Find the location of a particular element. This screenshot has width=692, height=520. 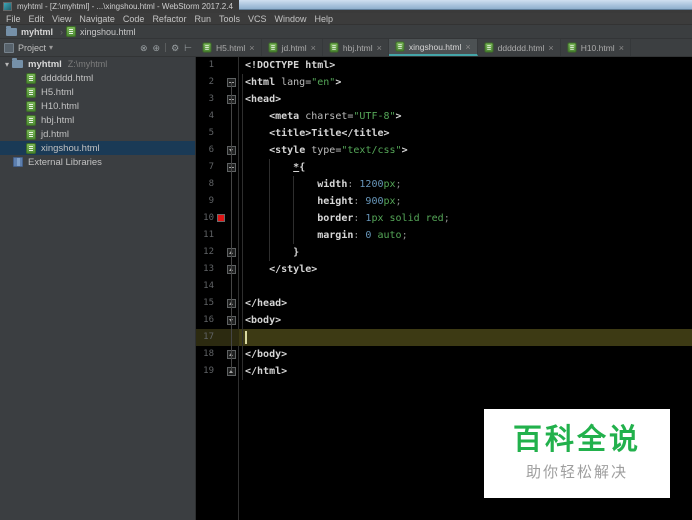

code-line: </html> is located at coordinates (465, 371).